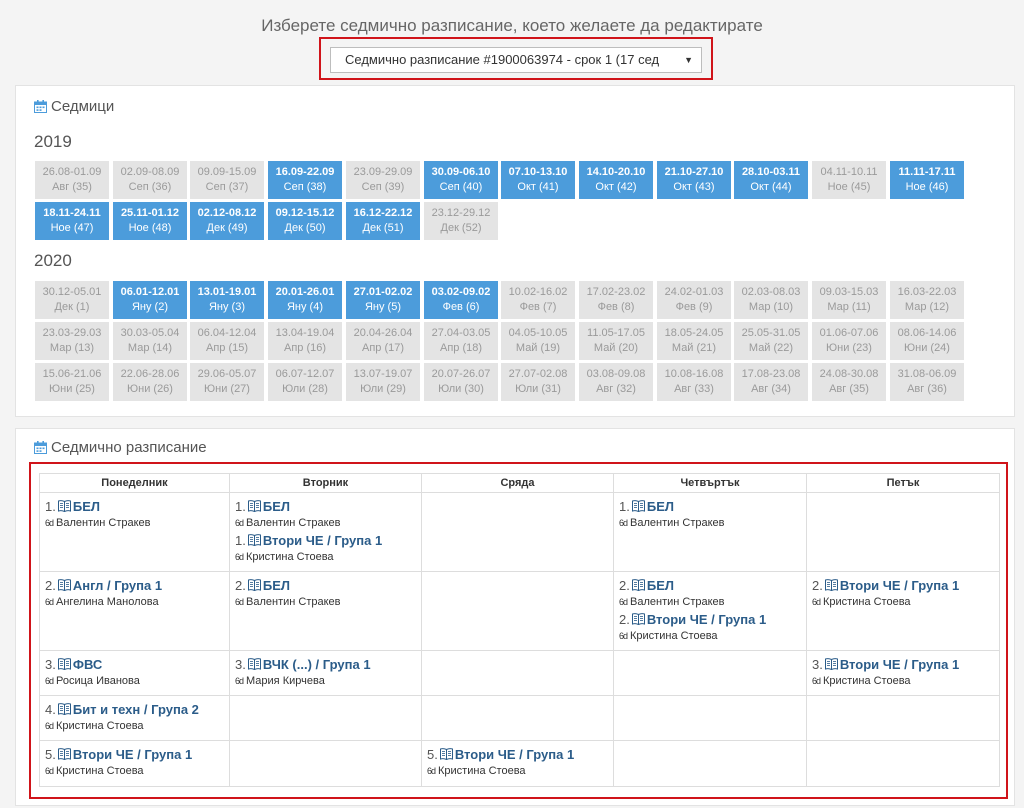  Describe the element at coordinates (227, 341) in the screenshot. I see `week-button: 06.04-12.04 Апр (15)` at that location.